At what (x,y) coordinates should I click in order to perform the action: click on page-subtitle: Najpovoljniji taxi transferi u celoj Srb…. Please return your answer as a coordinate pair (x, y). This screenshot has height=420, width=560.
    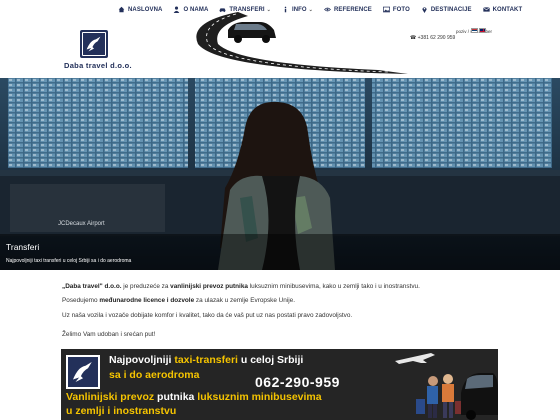
    Looking at the image, I should click on (69, 261).